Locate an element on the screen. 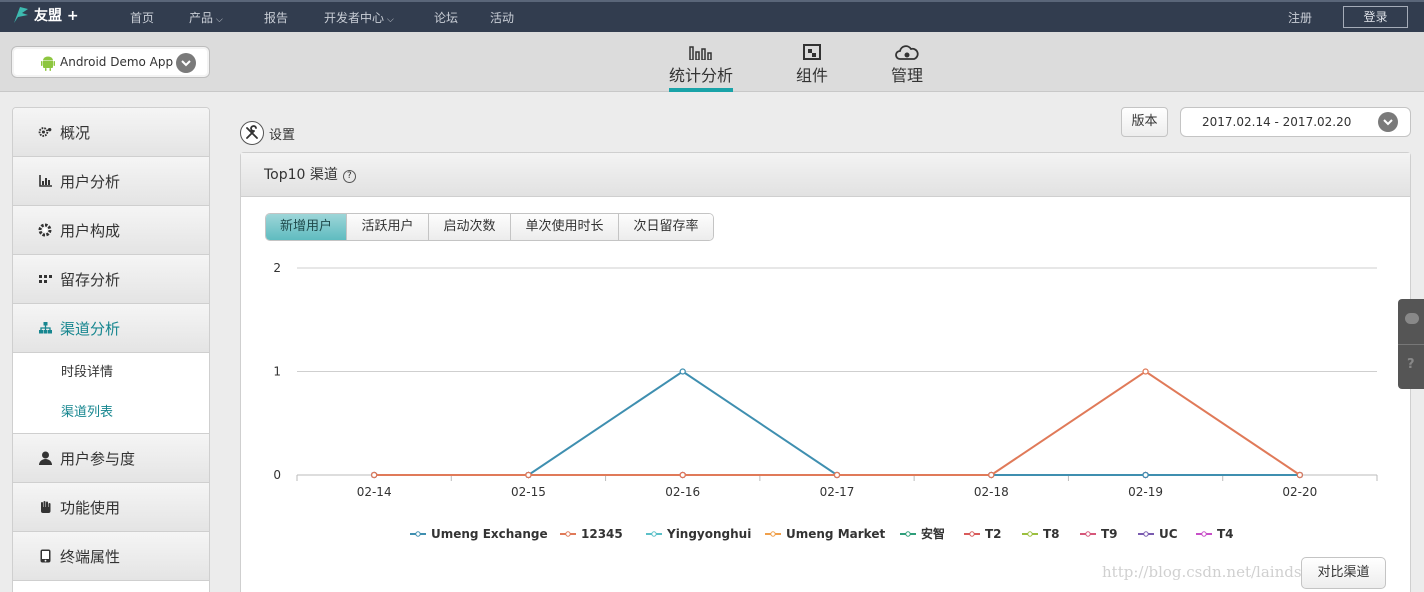  wrench-icon is located at coordinates (252, 133).